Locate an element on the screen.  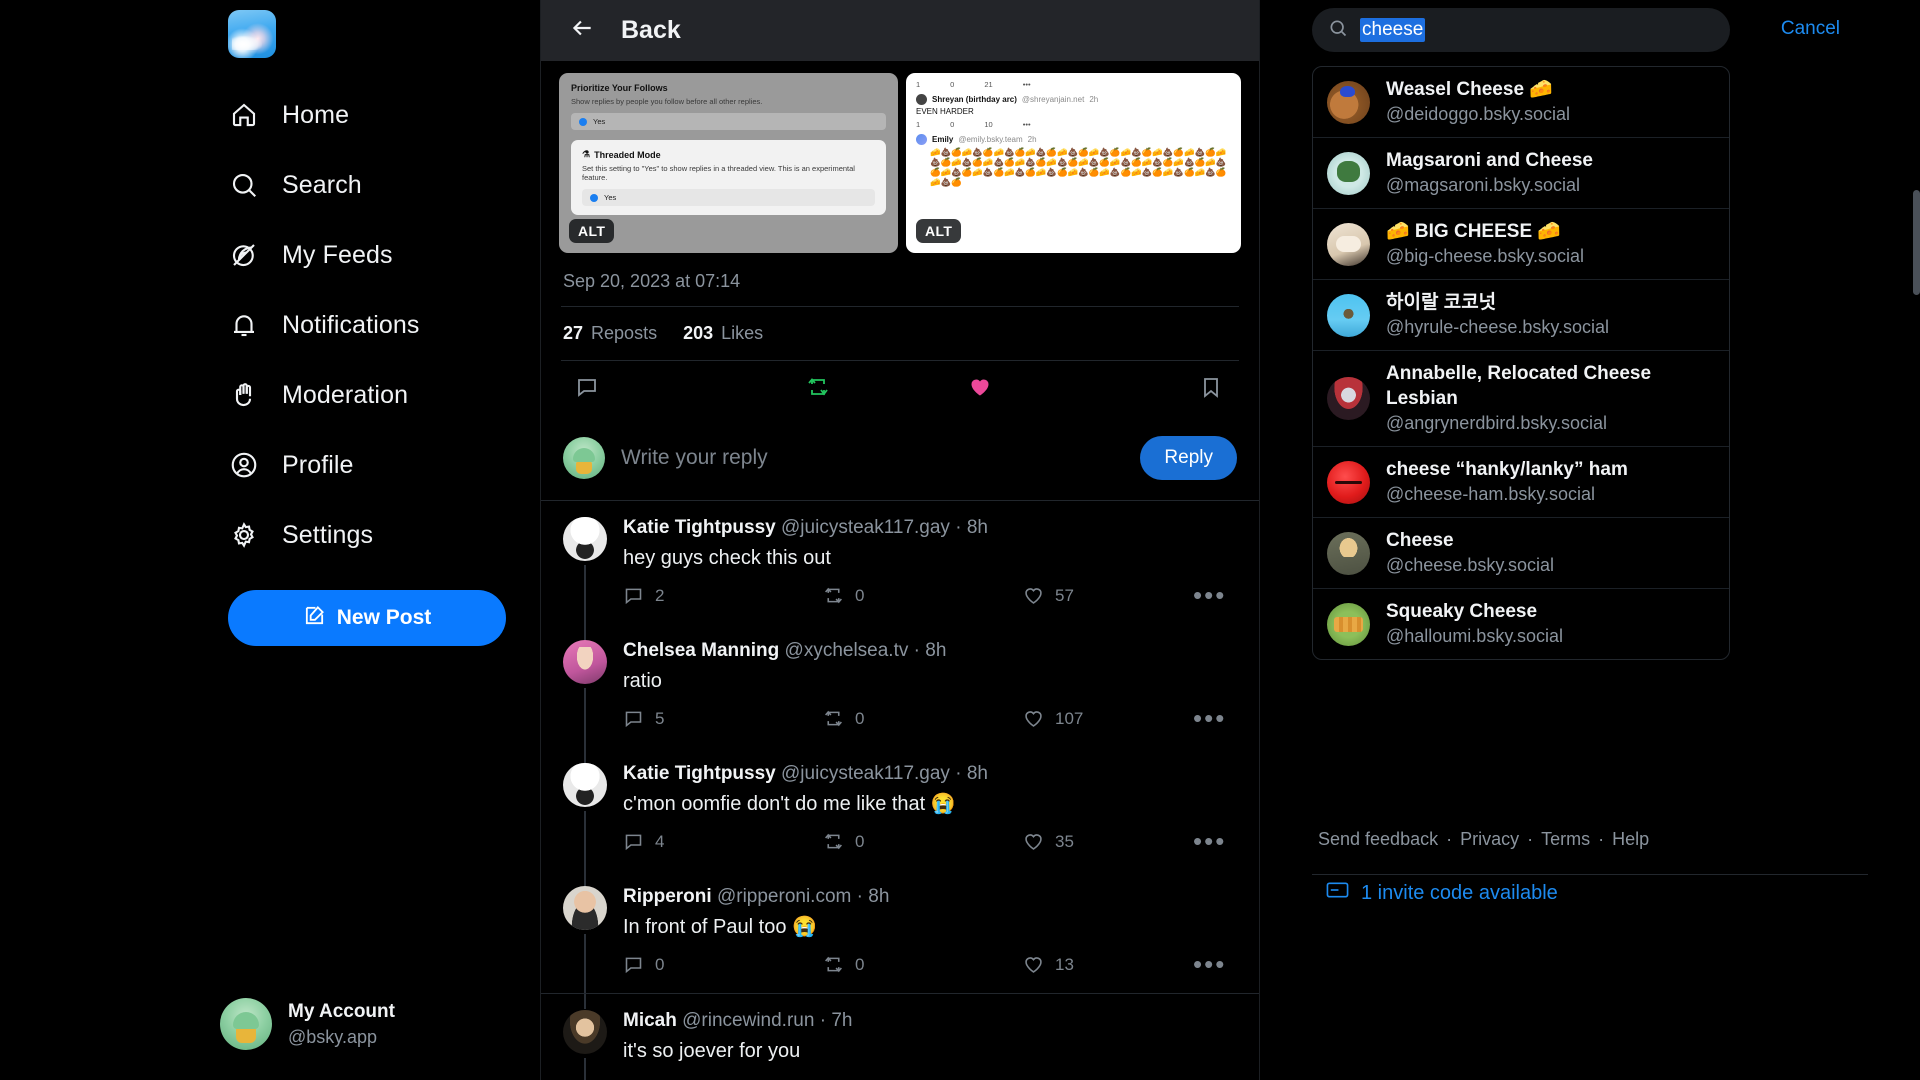
privacy-link: Privacy is located at coordinates (1489, 839).